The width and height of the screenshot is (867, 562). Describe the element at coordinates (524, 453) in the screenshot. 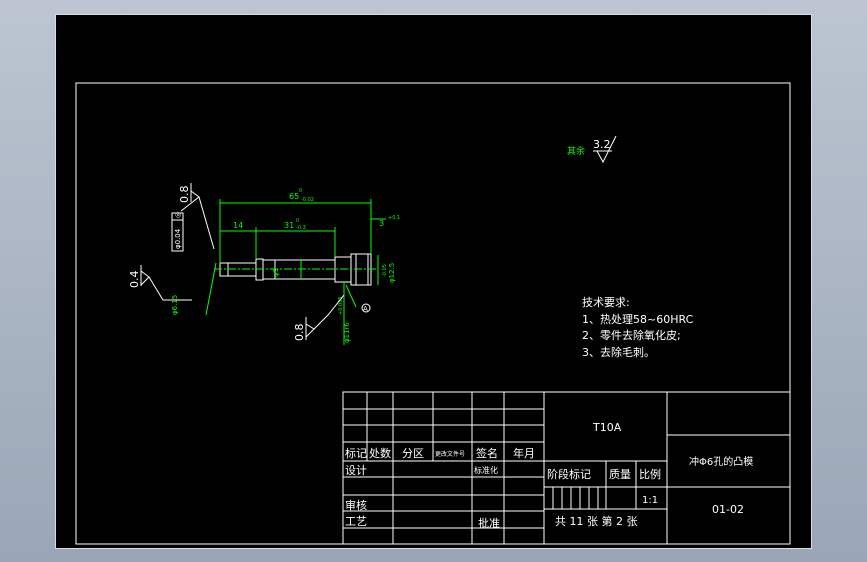

I see `date-label: 年月` at that location.